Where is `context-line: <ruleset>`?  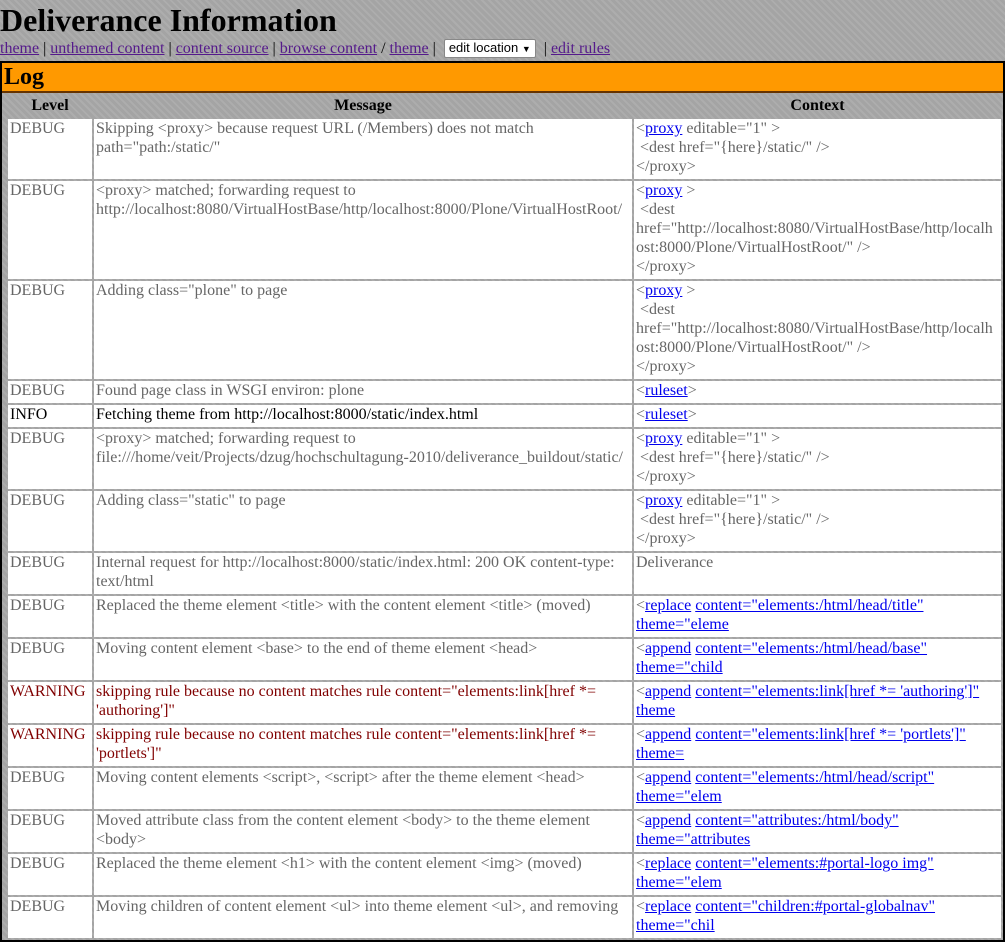
context-line: <ruleset> is located at coordinates (817, 390).